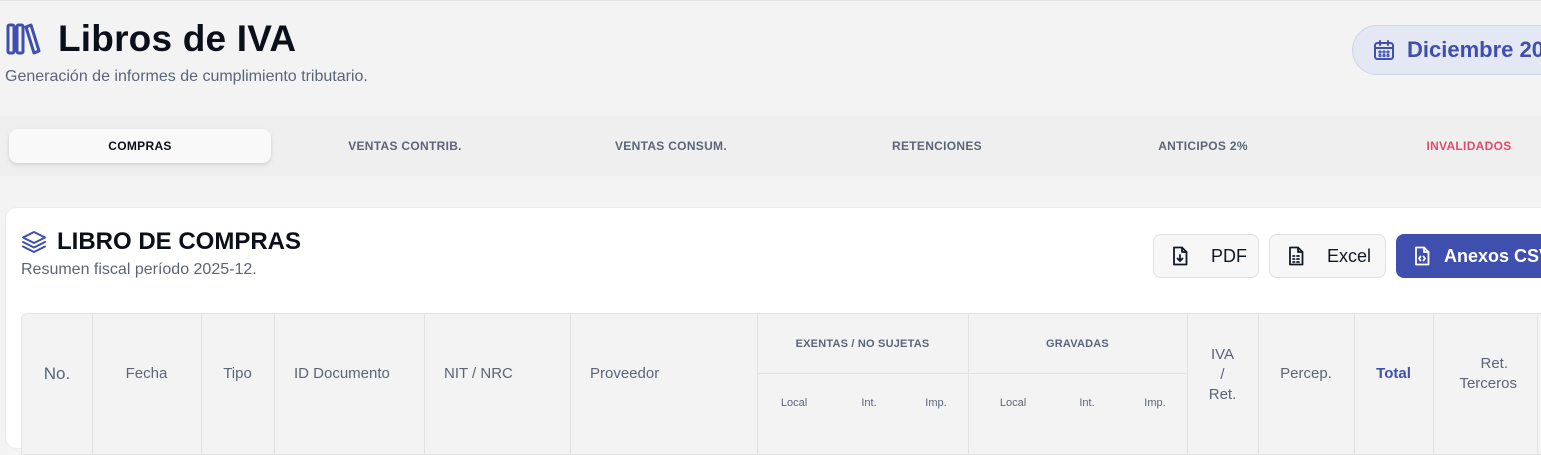  Describe the element at coordinates (671, 146) in the screenshot. I see `tab-ventas-consum: VENTAS CONSUM.` at that location.